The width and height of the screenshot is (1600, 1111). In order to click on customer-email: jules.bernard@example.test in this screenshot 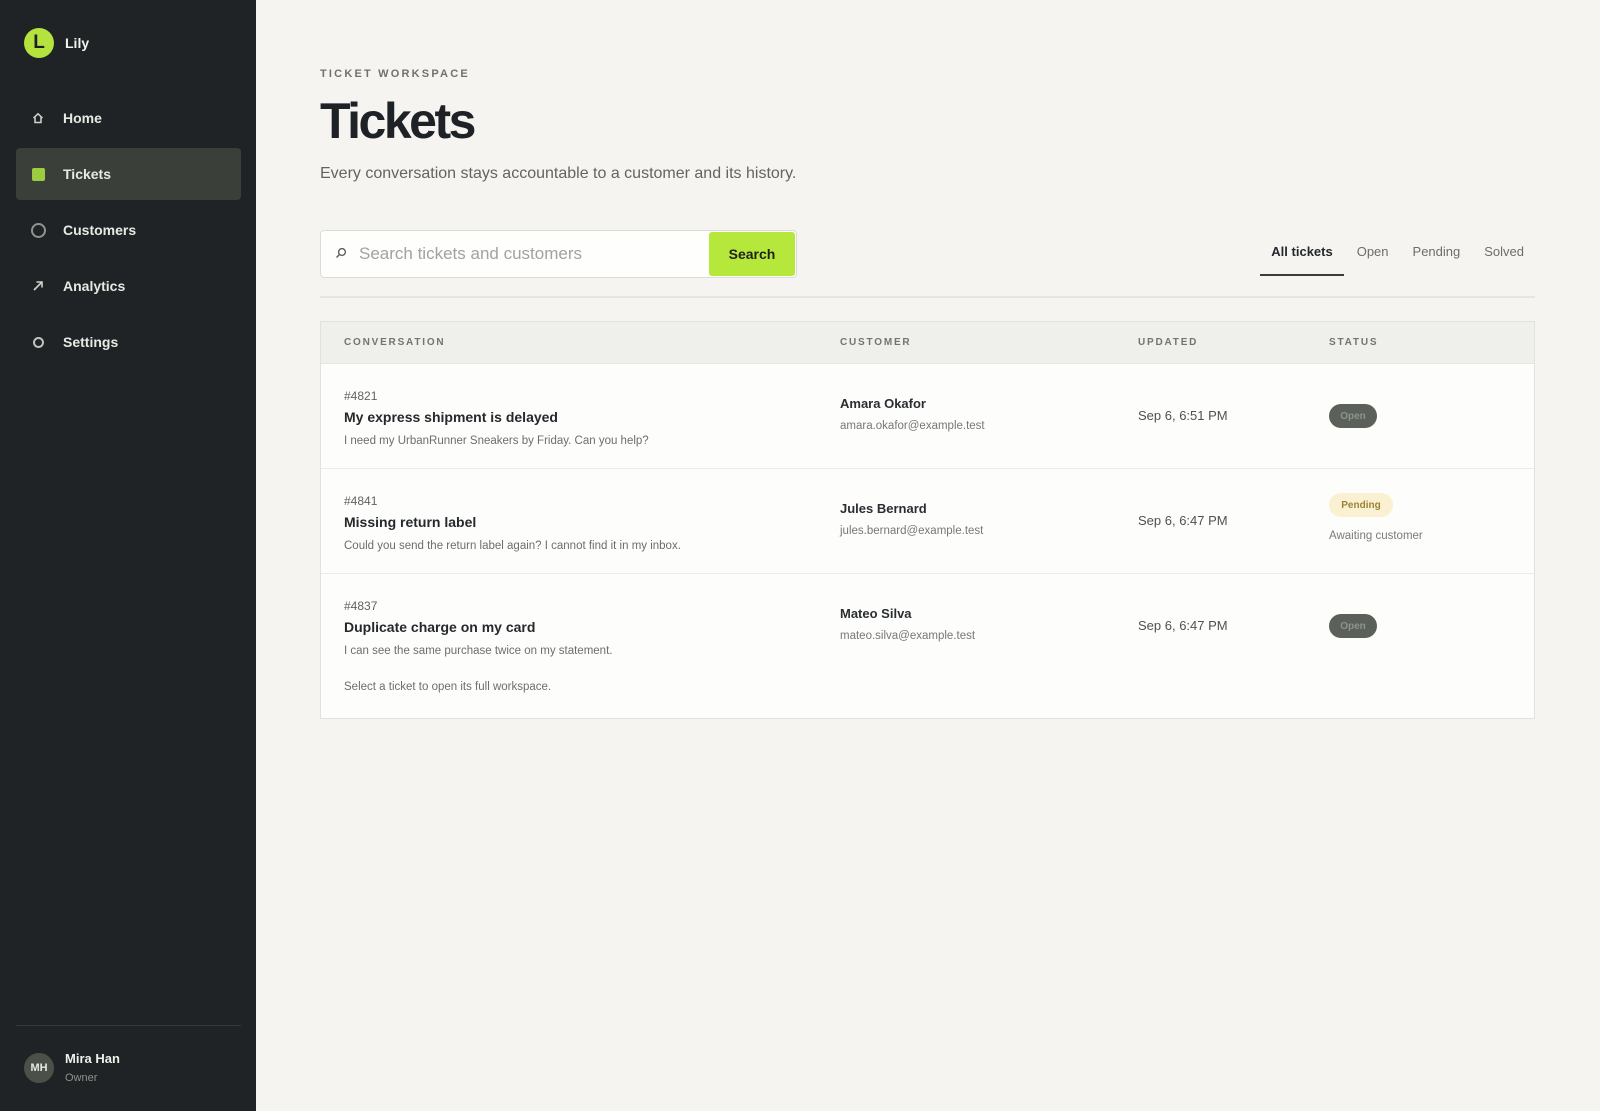, I will do `click(912, 531)`.